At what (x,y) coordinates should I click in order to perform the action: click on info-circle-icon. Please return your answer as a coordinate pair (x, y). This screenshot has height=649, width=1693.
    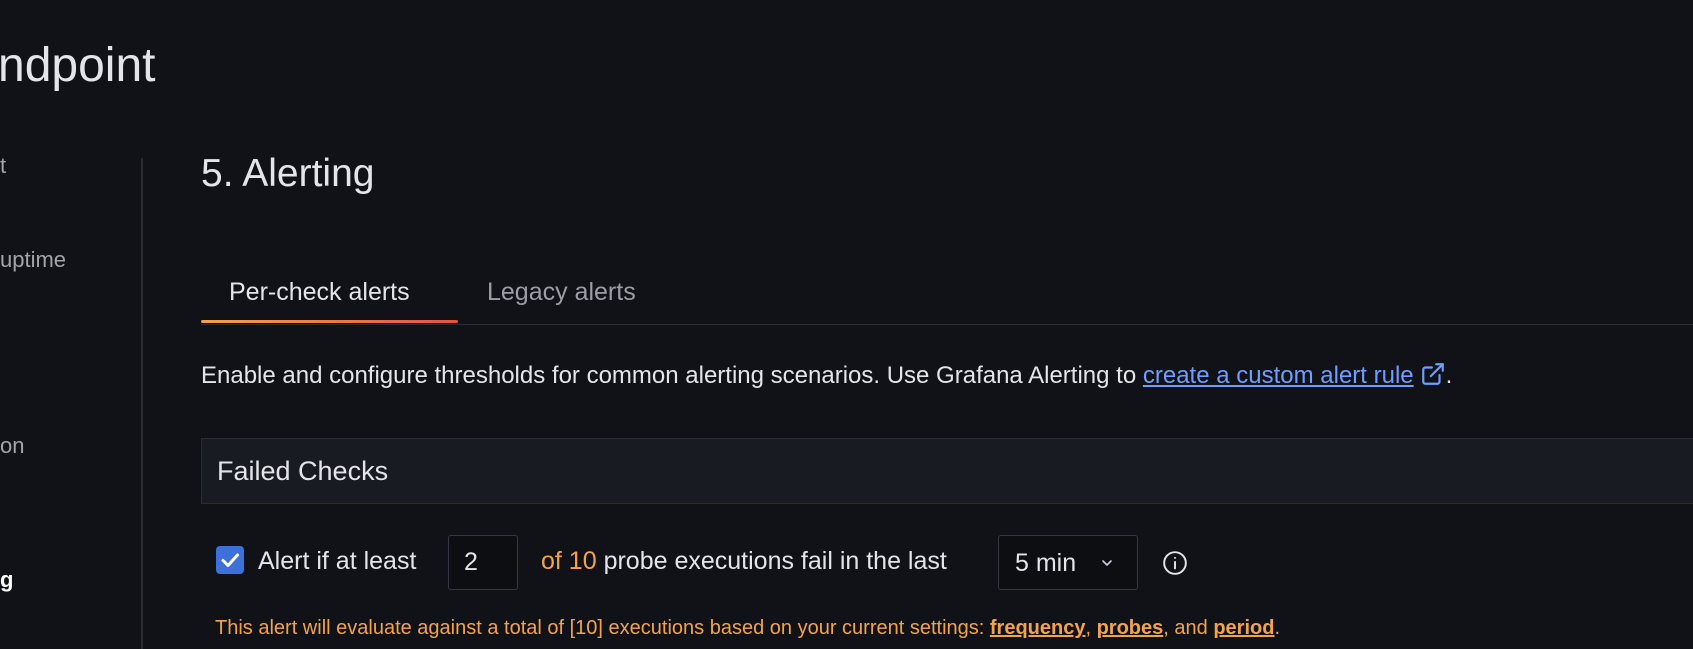
    Looking at the image, I should click on (1175, 565).